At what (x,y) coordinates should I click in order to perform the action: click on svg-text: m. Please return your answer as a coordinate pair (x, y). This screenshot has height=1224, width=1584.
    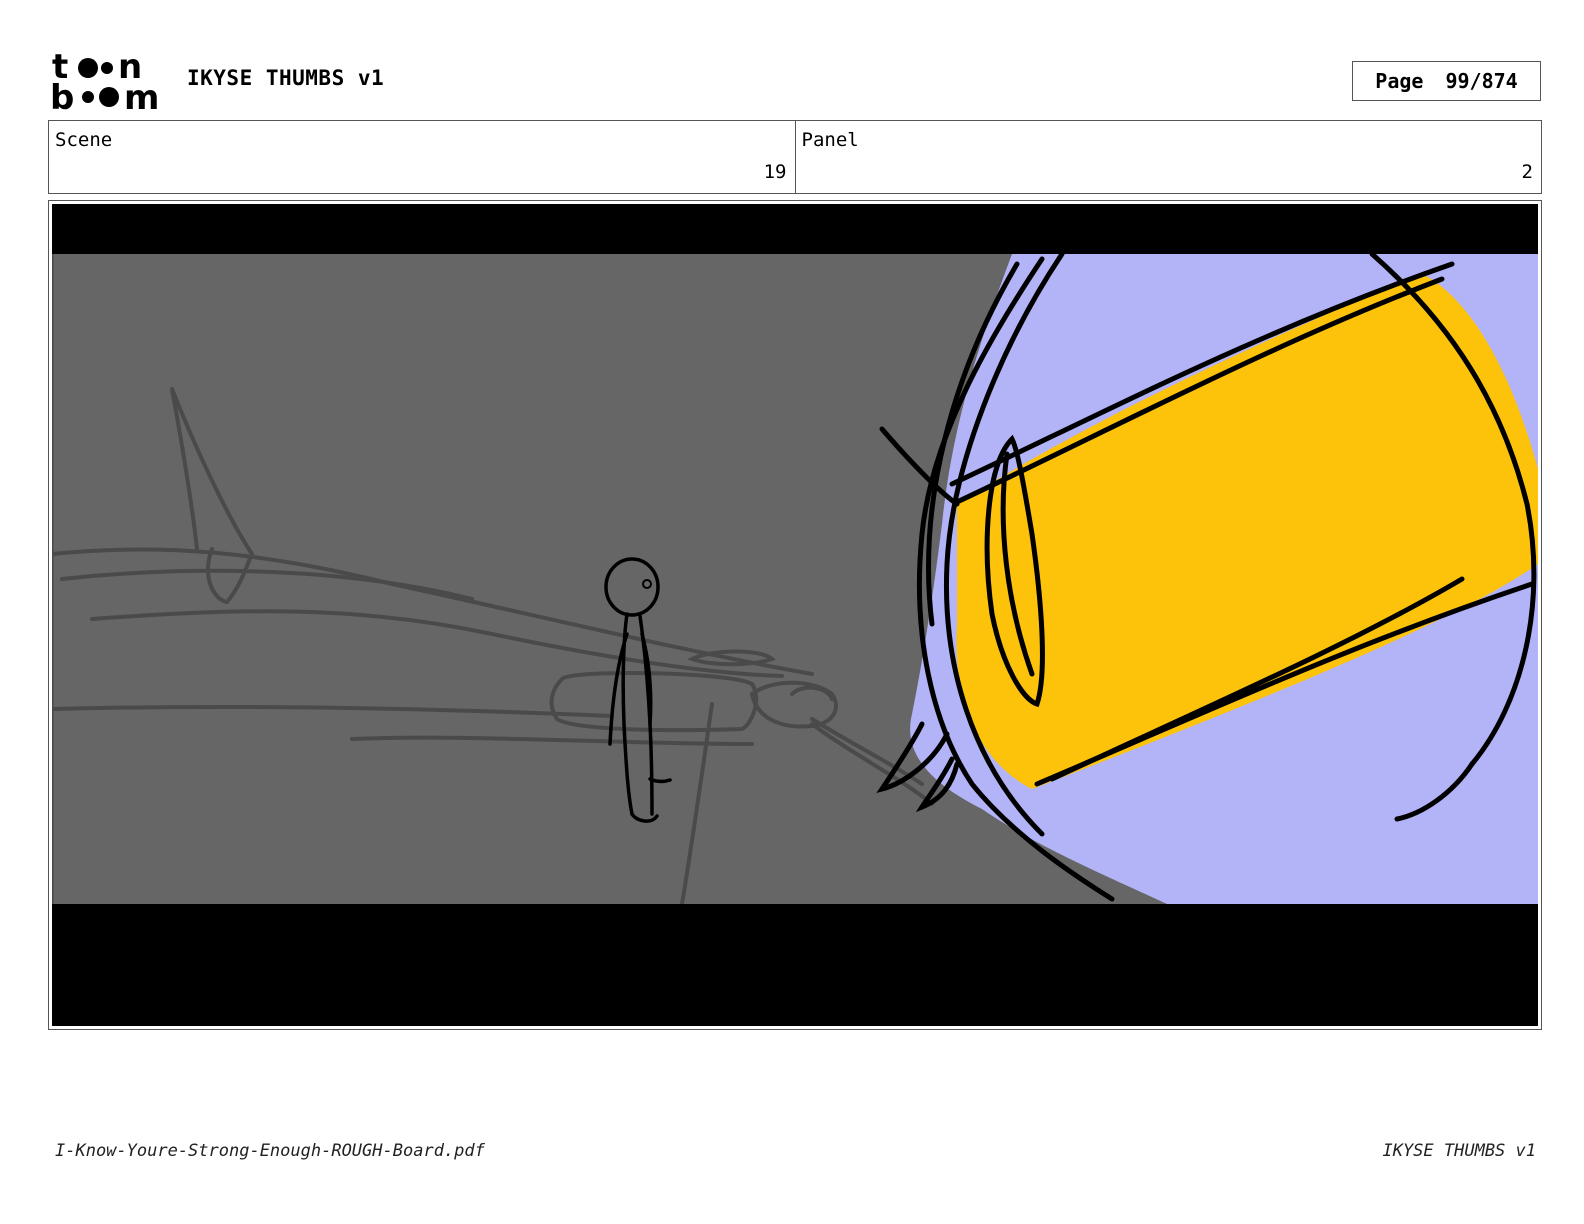
    Looking at the image, I should click on (141, 95).